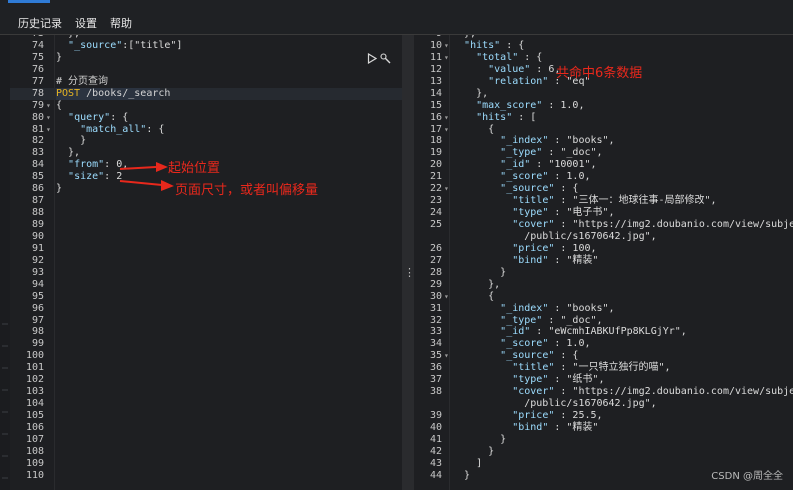 This screenshot has height=490, width=793. Describe the element at coordinates (435, 165) in the screenshot. I see `response-line-number: 20` at that location.